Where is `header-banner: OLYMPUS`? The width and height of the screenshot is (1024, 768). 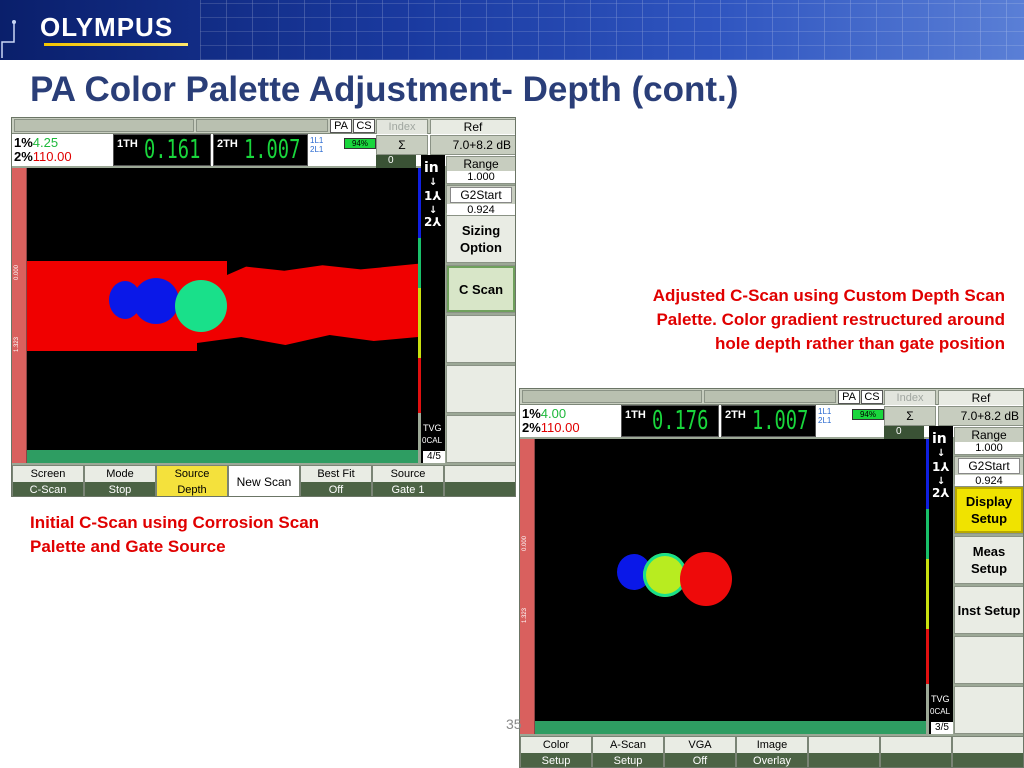 header-banner: OLYMPUS is located at coordinates (512, 30).